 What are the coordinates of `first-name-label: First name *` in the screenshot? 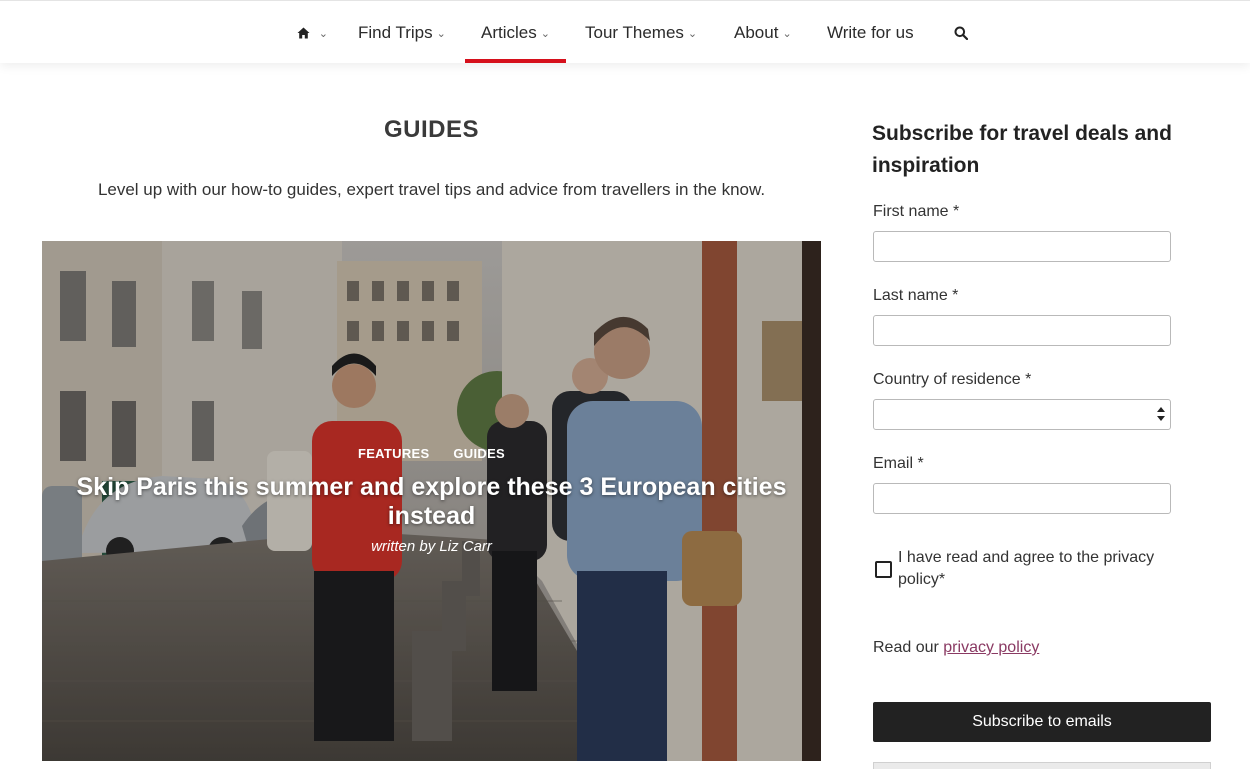 It's located at (916, 211).